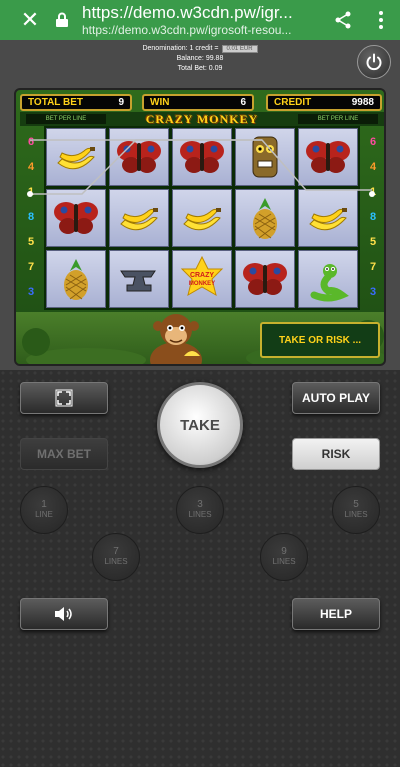 This screenshot has height=767, width=400. What do you see at coordinates (239, 49) in the screenshot?
I see `denomination-select: 0.01 EUR` at bounding box center [239, 49].